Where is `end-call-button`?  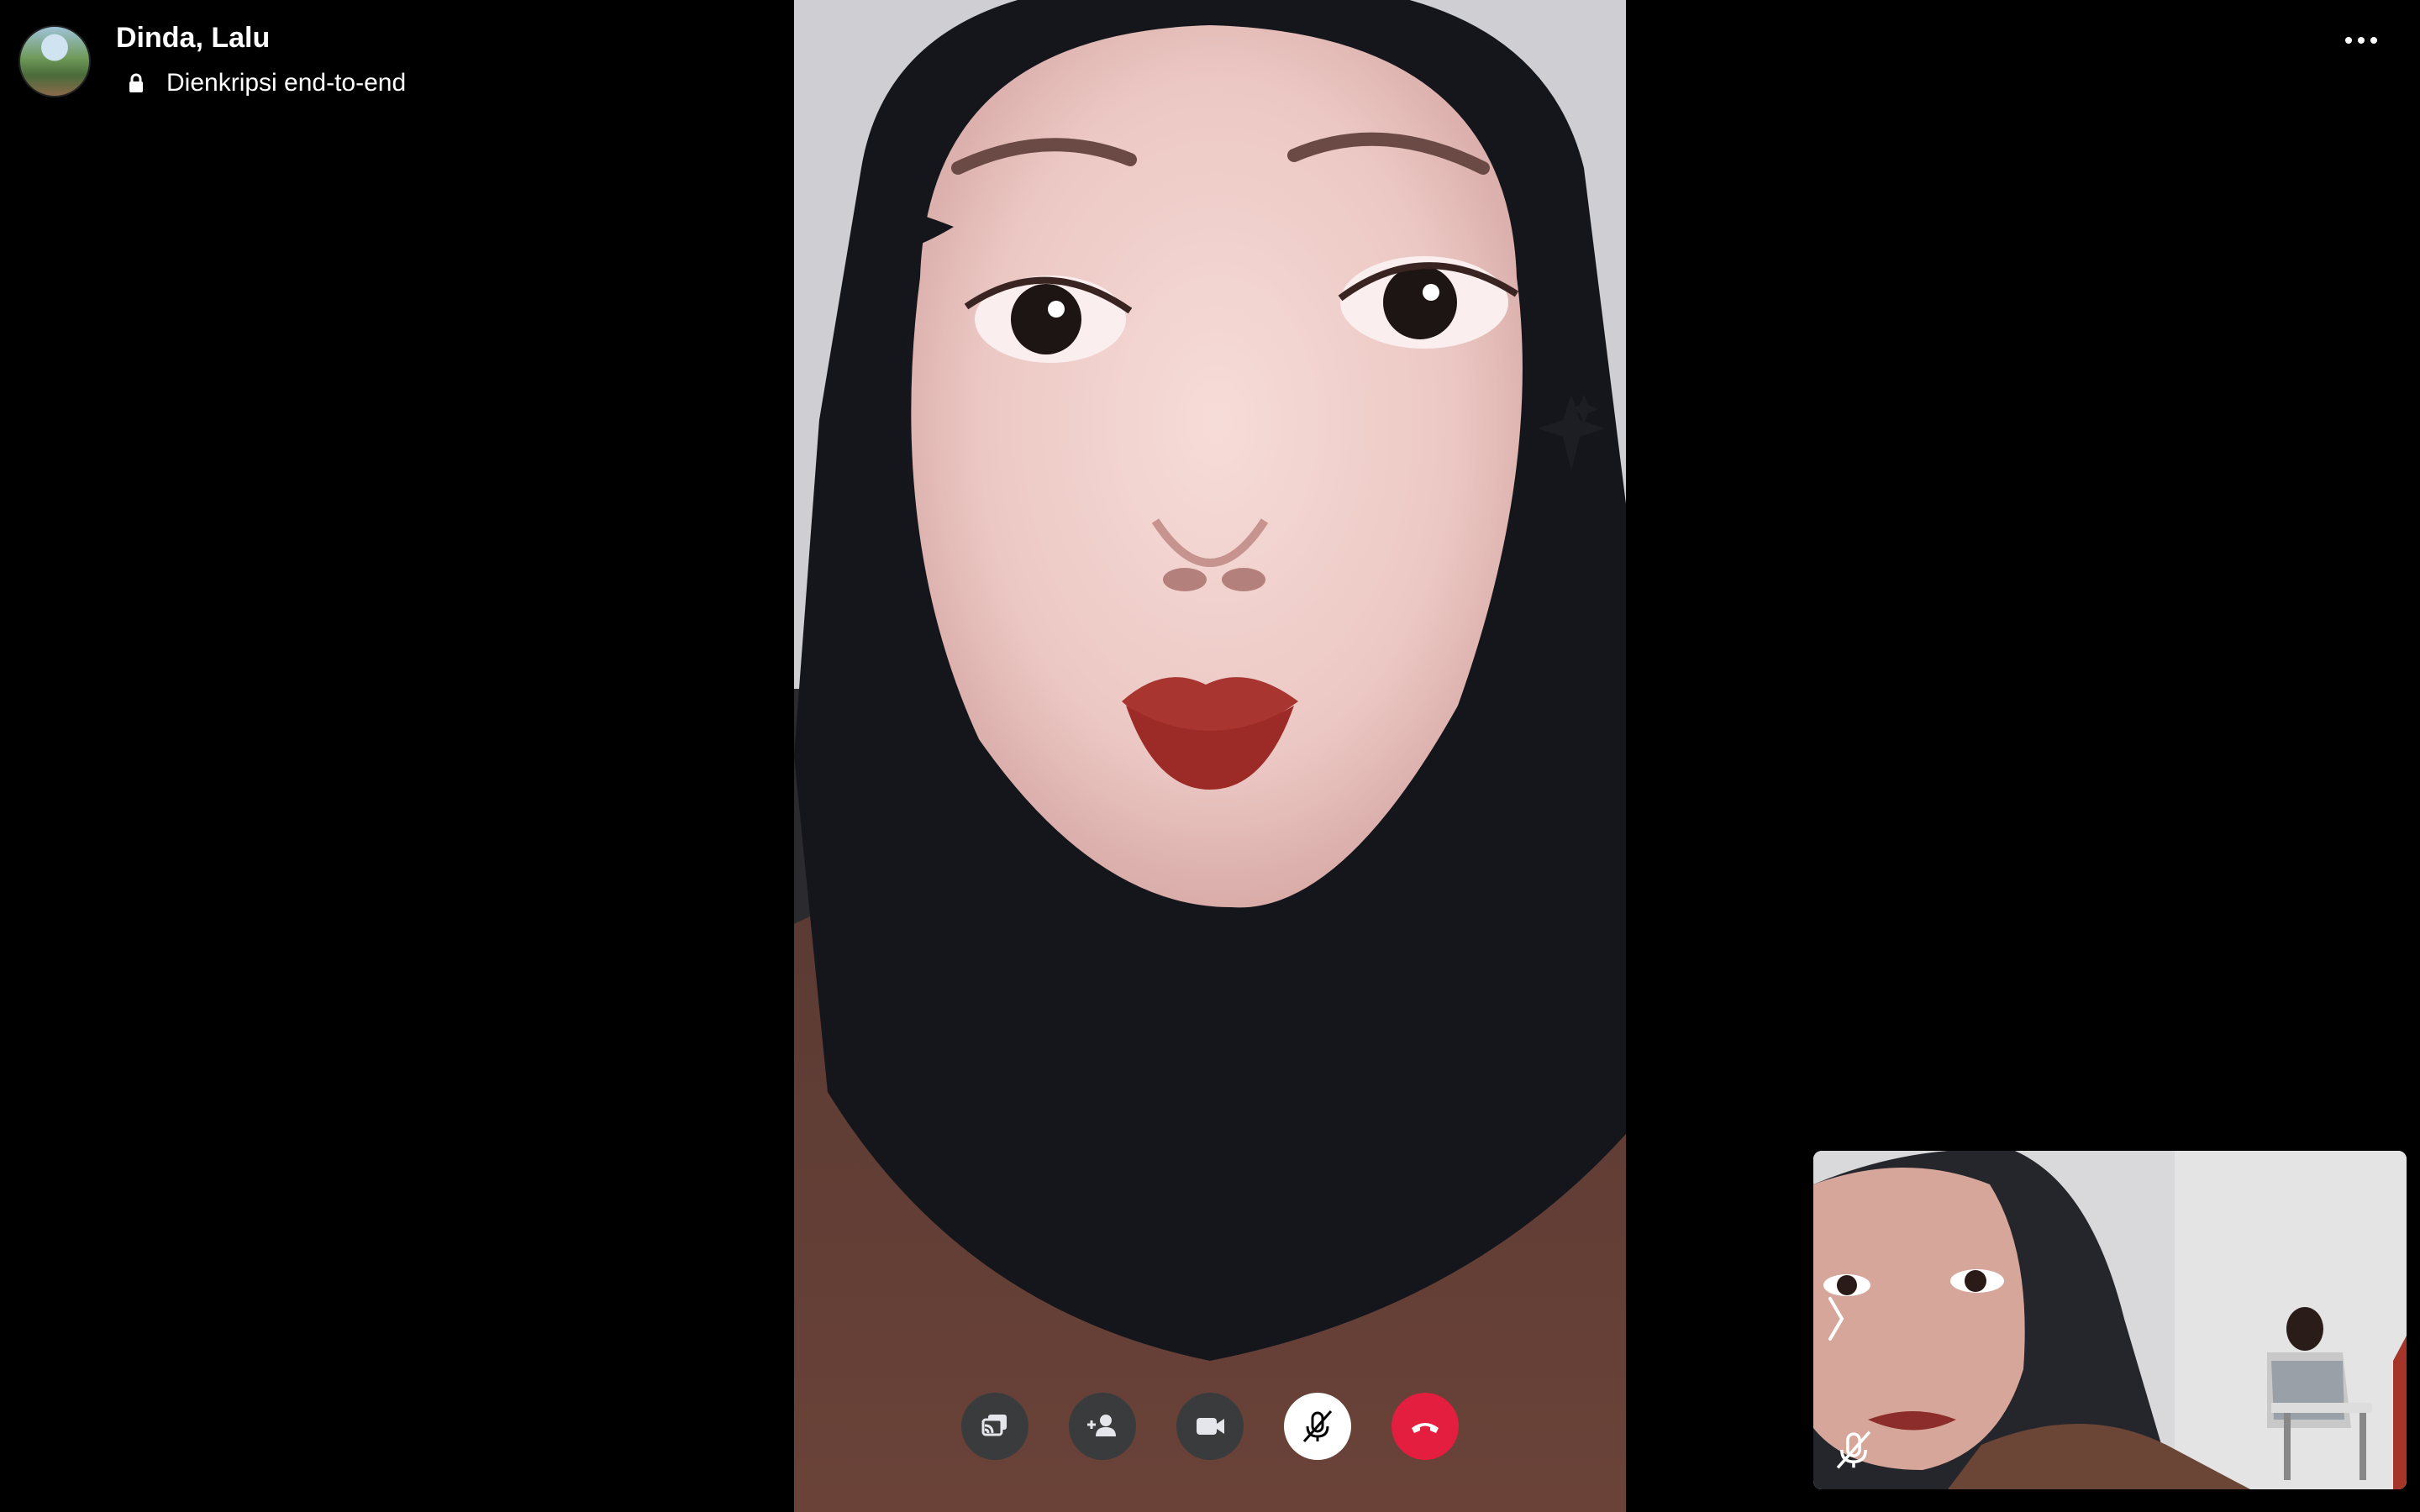
end-call-button is located at coordinates (1425, 1426).